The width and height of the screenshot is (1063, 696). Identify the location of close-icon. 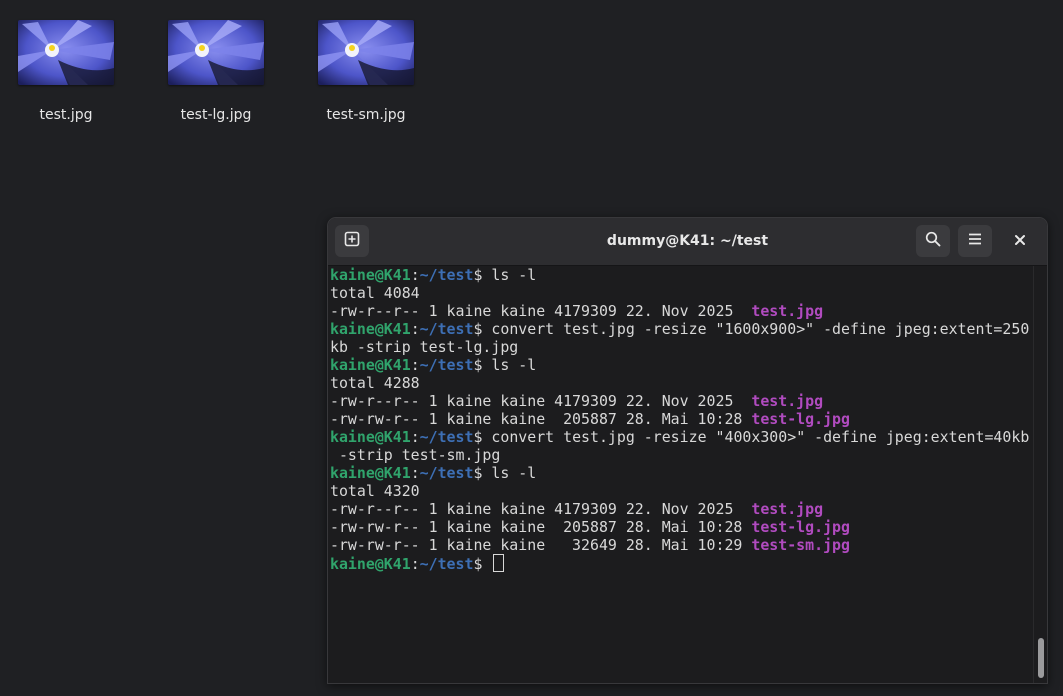
(1020, 242).